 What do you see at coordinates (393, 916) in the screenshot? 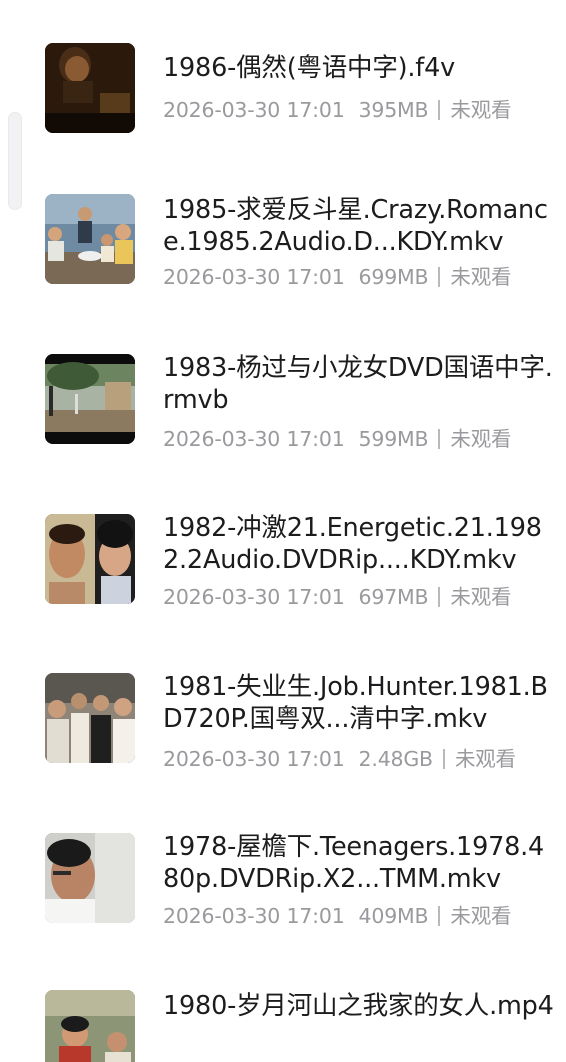
I see `video-size: 409MB` at bounding box center [393, 916].